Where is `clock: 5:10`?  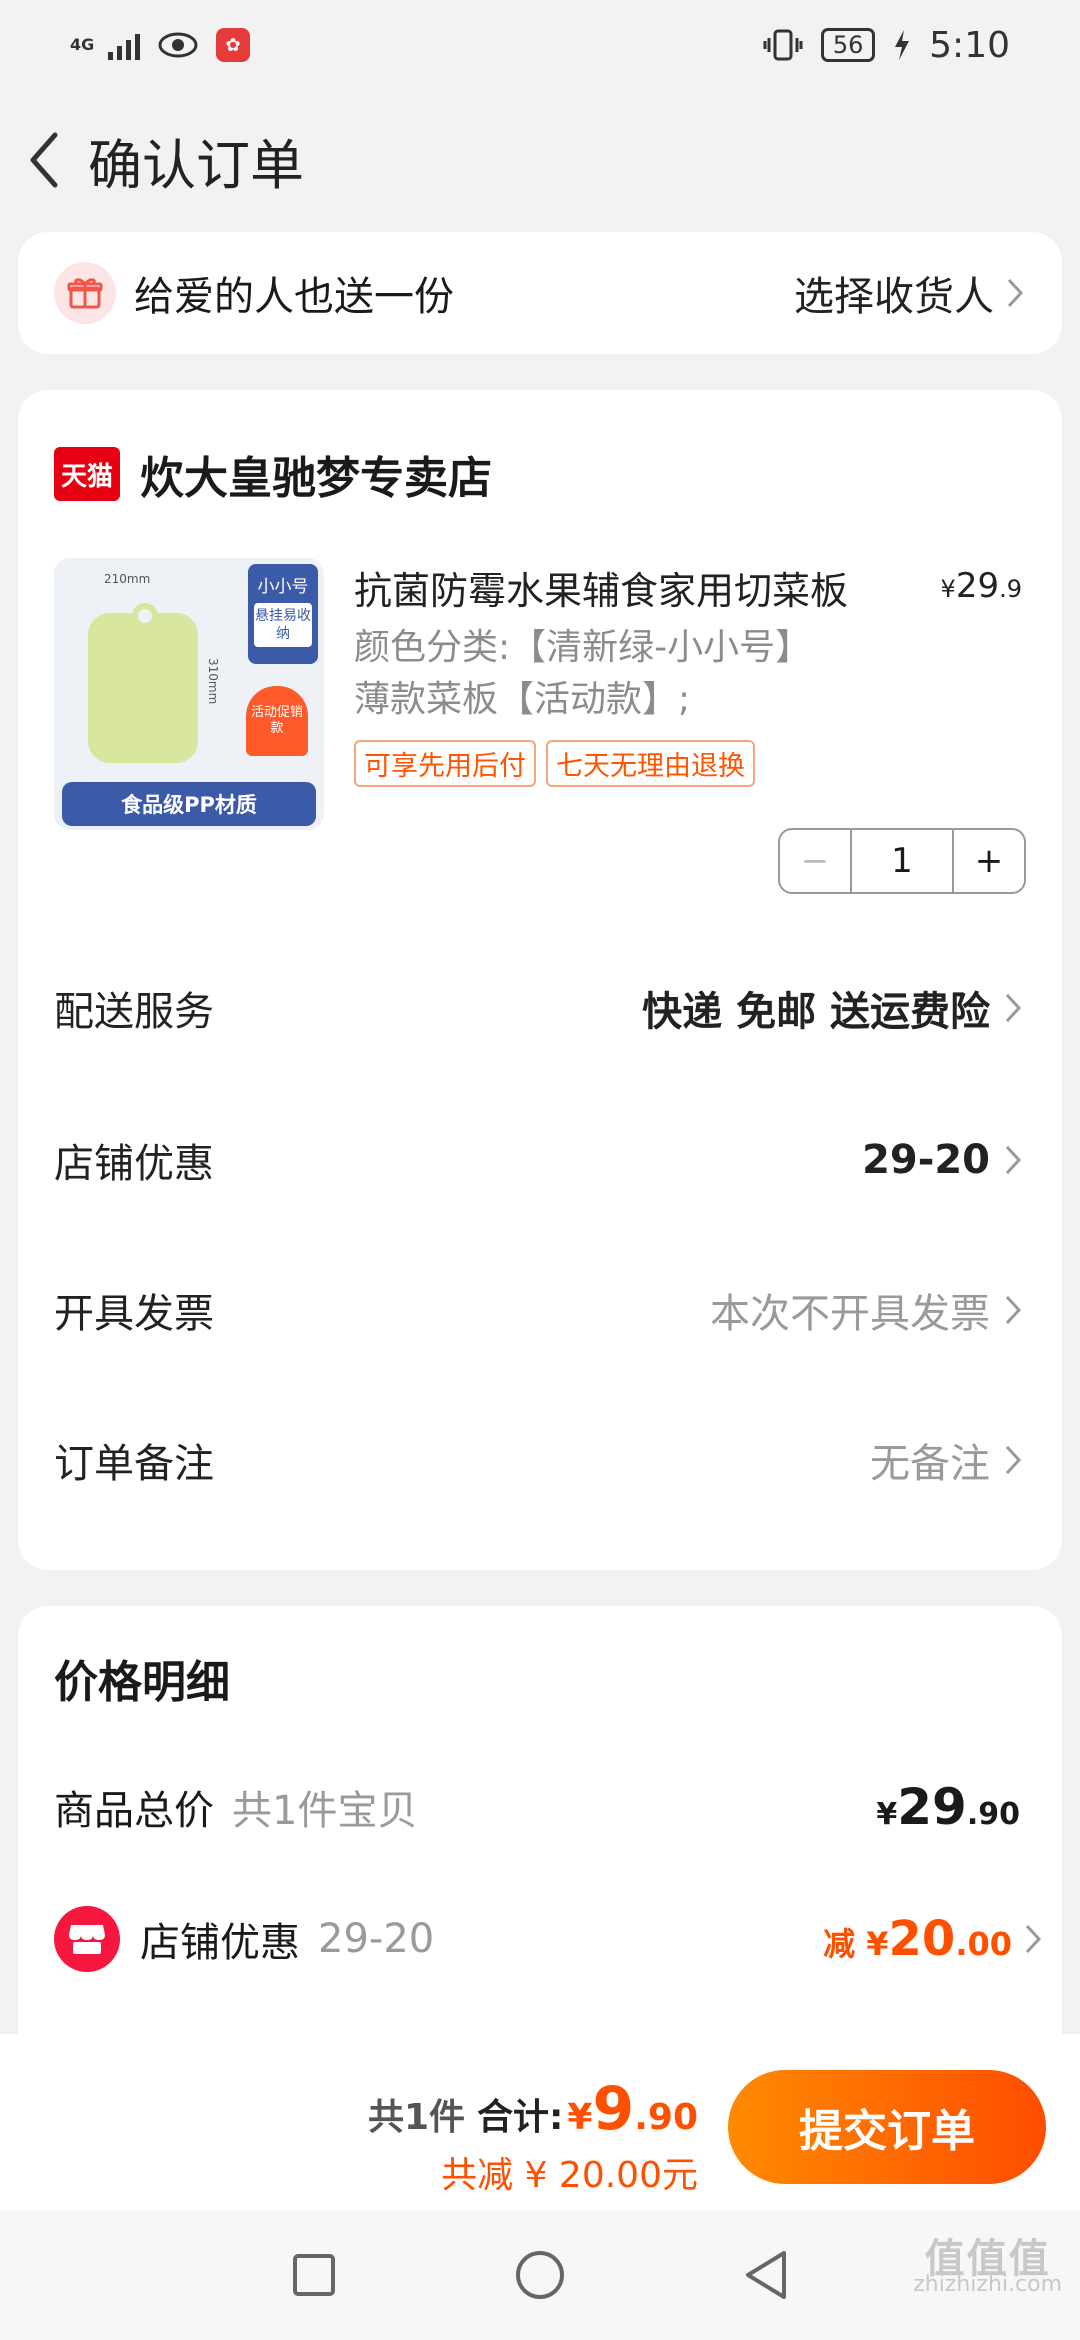 clock: 5:10 is located at coordinates (969, 45).